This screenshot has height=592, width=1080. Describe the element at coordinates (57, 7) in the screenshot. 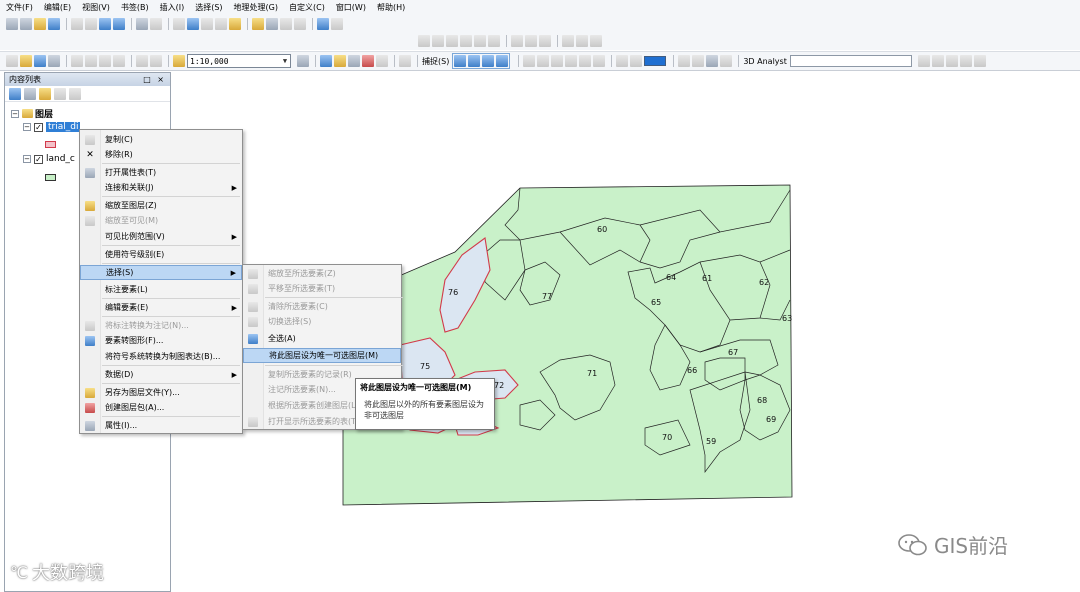

I see `menu-edit: 编辑(E)` at that location.